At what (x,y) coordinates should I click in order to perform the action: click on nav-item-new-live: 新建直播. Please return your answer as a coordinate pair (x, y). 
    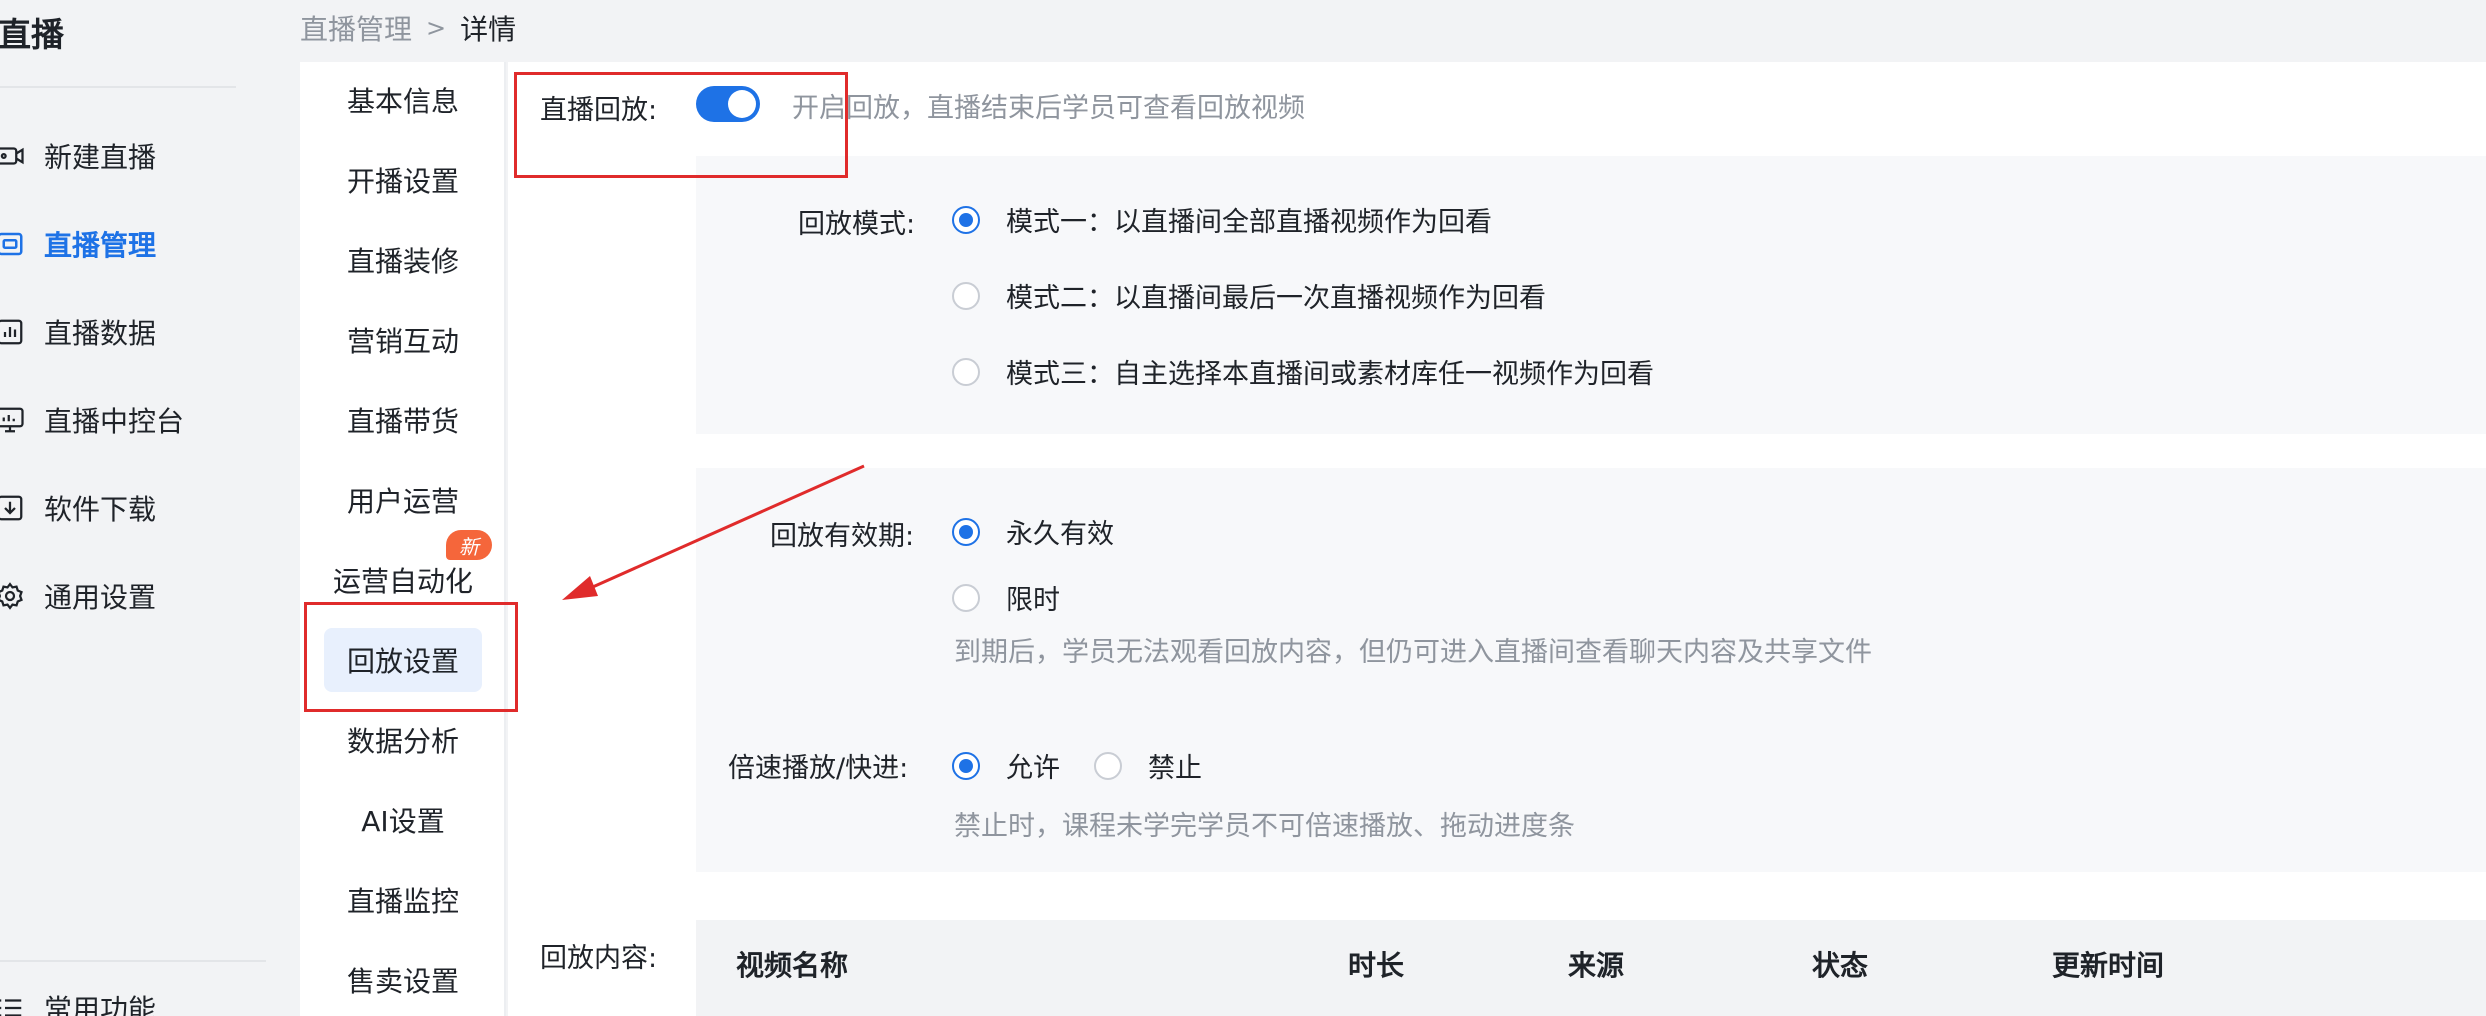
    Looking at the image, I should click on (78, 156).